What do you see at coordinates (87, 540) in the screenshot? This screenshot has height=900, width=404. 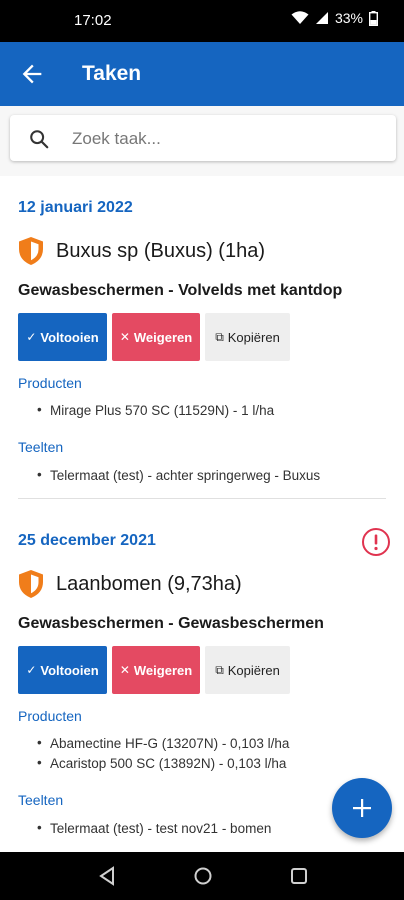 I see `task-date: 25 december 2021` at bounding box center [87, 540].